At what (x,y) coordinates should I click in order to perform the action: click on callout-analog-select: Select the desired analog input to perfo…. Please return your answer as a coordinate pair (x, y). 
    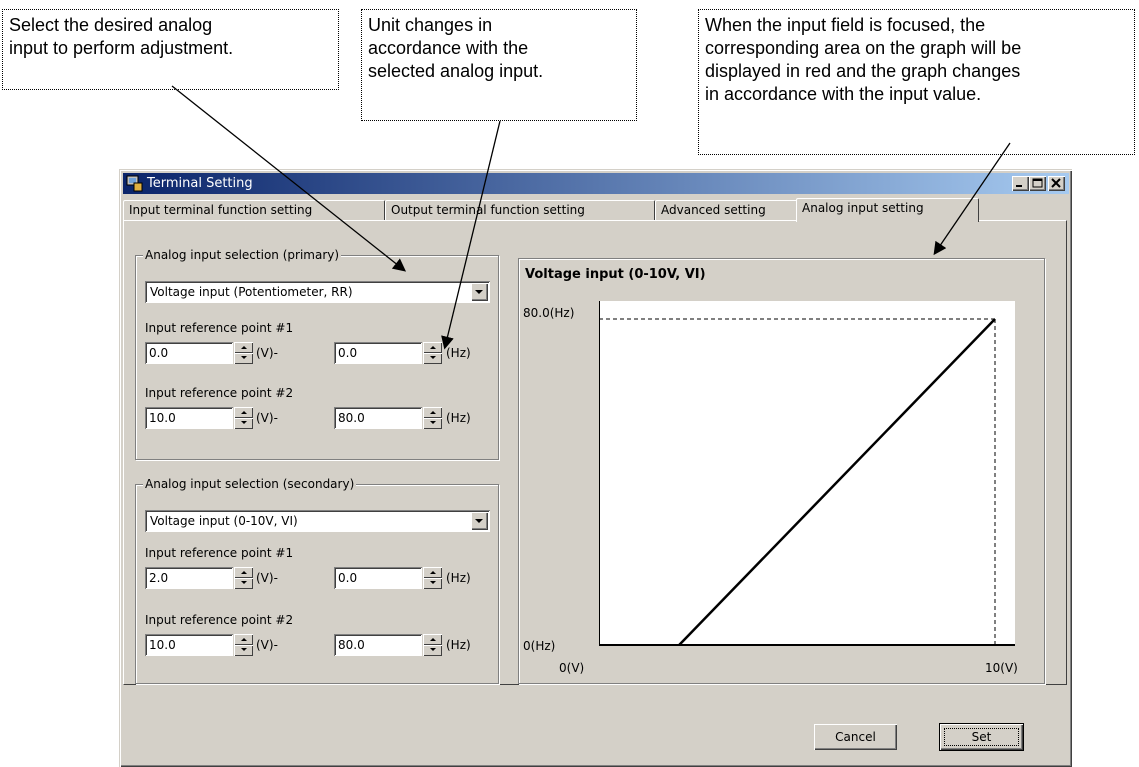
    Looking at the image, I should click on (170, 49).